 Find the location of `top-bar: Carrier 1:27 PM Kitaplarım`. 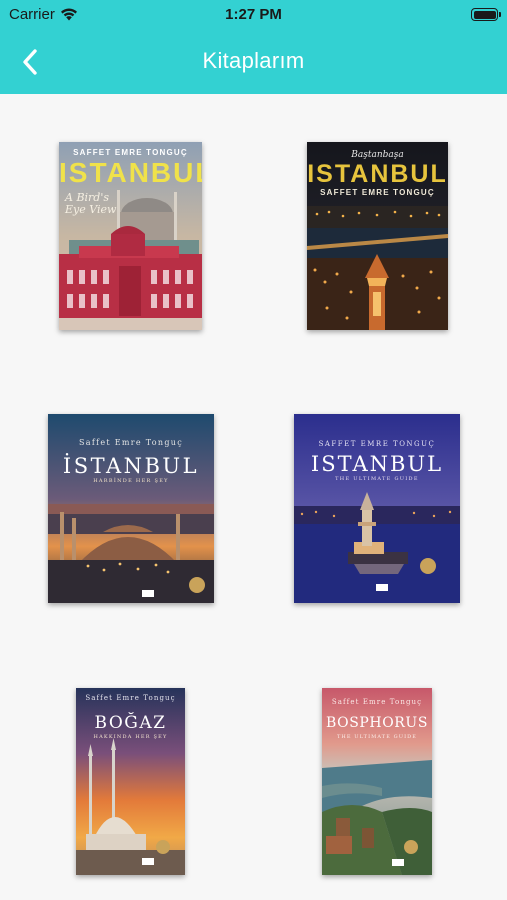

top-bar: Carrier 1:27 PM Kitaplarım is located at coordinates (253, 47).